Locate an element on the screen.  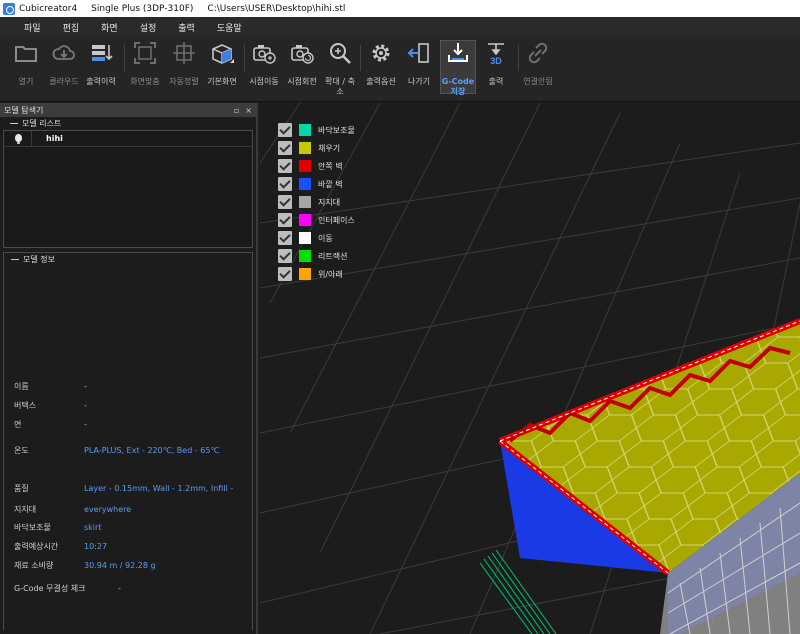
app-name: Cubicreator4 is located at coordinates (48, 8).